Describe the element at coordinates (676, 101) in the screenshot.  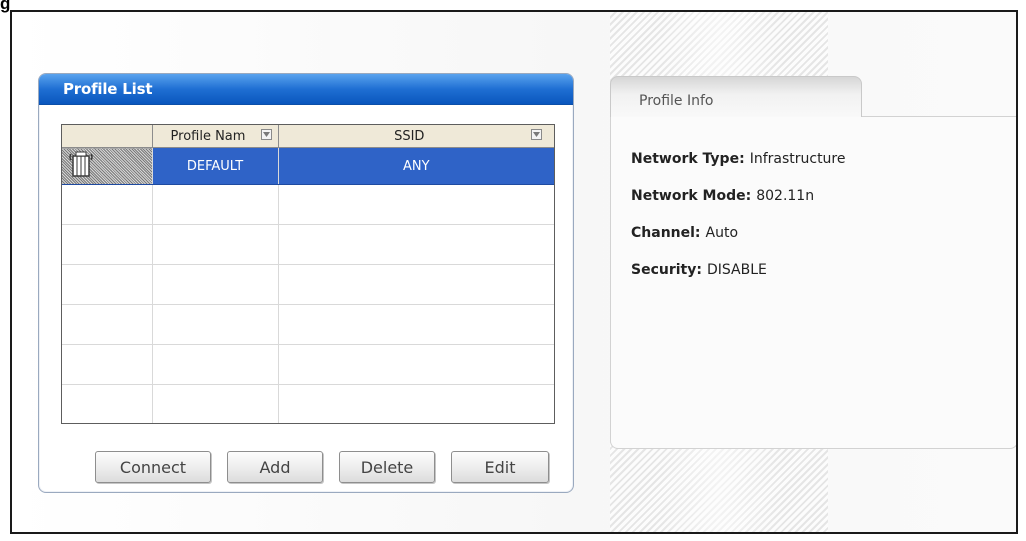
I see `tab-profile-info-label: Profile Info` at that location.